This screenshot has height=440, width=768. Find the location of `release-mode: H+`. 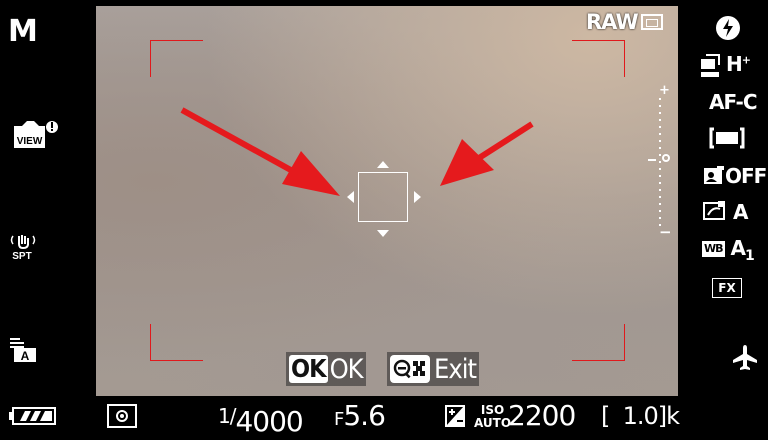

release-mode: H+ is located at coordinates (725, 65).